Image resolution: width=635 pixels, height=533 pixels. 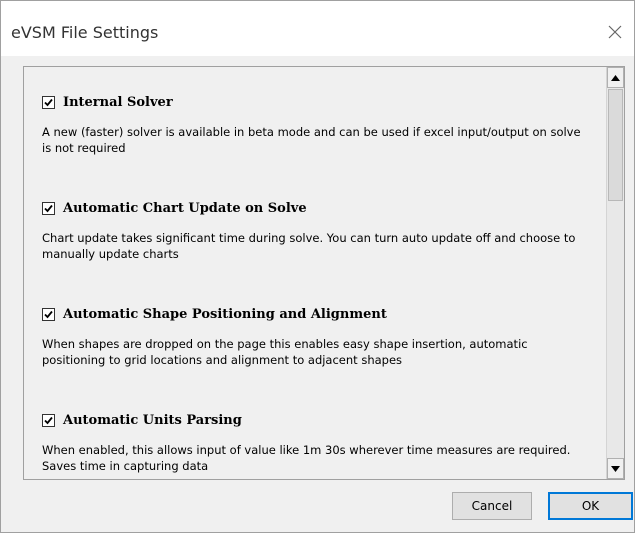 I want to click on cancel-button: Cancel, so click(x=492, y=506).